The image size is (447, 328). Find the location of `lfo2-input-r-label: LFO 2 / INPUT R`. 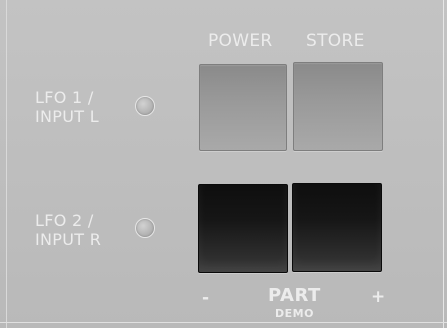

lfo2-input-r-label: LFO 2 / INPUT R is located at coordinates (68, 230).